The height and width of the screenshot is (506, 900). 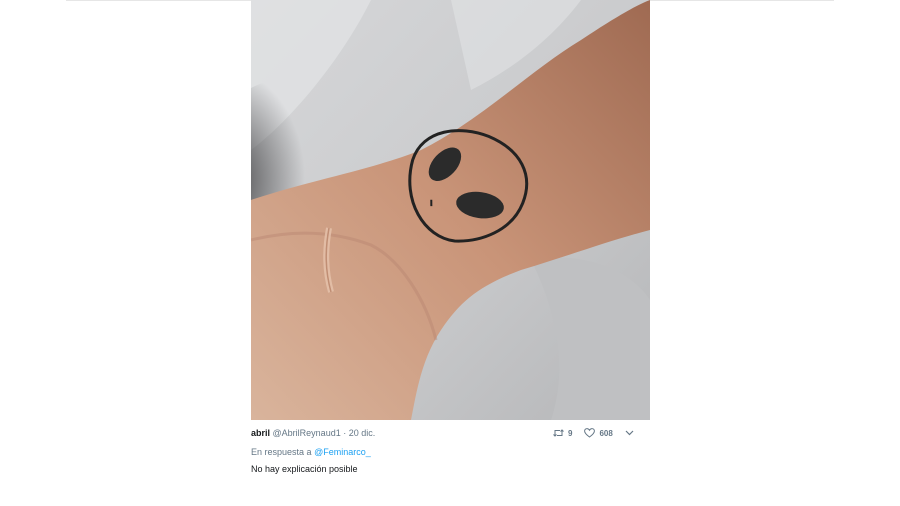 What do you see at coordinates (362, 433) in the screenshot?
I see `tweet-date: 20 dic.` at bounding box center [362, 433].